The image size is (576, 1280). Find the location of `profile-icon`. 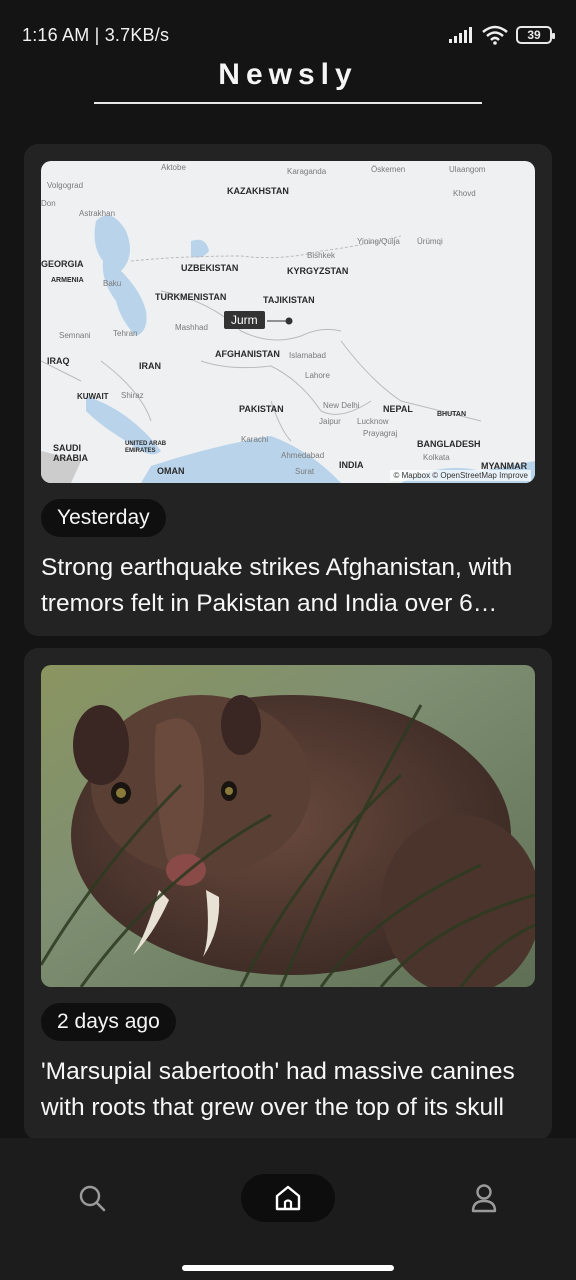

profile-icon is located at coordinates (484, 1198).